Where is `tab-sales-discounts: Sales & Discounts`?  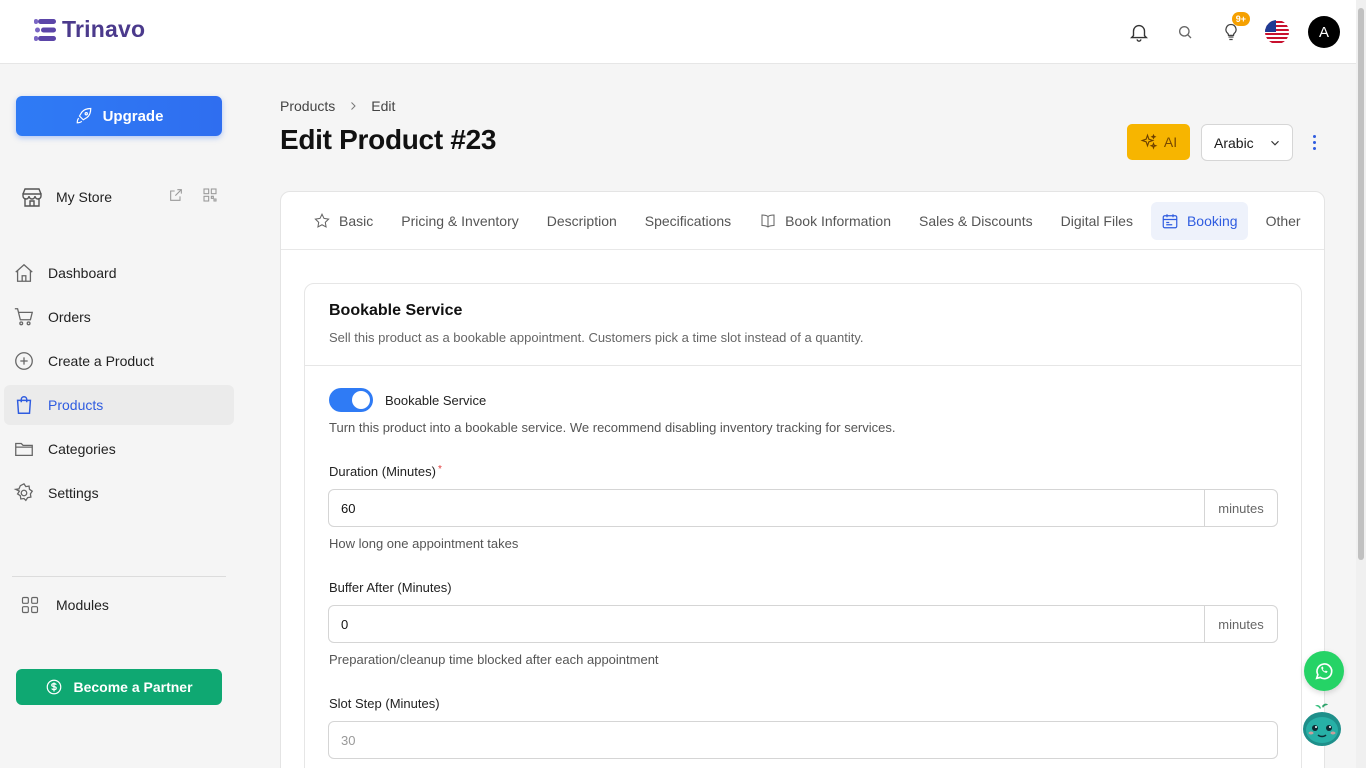 tab-sales-discounts: Sales & Discounts is located at coordinates (976, 221).